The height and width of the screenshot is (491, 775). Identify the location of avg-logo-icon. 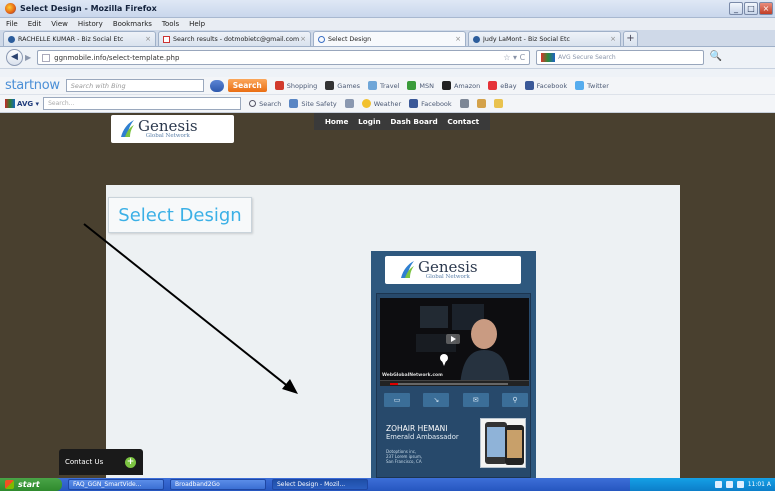
(10, 103).